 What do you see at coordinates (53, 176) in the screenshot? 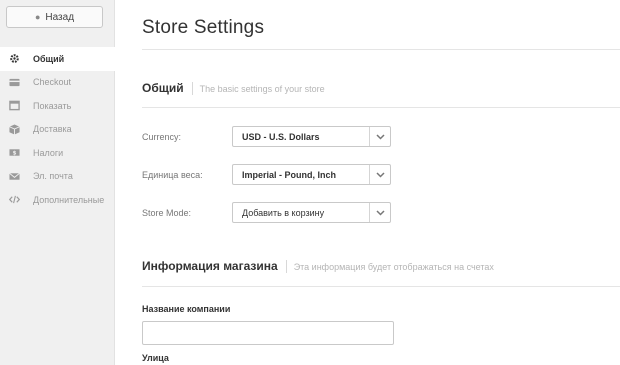
I see `sidebar-item-label: Эл. почта` at bounding box center [53, 176].